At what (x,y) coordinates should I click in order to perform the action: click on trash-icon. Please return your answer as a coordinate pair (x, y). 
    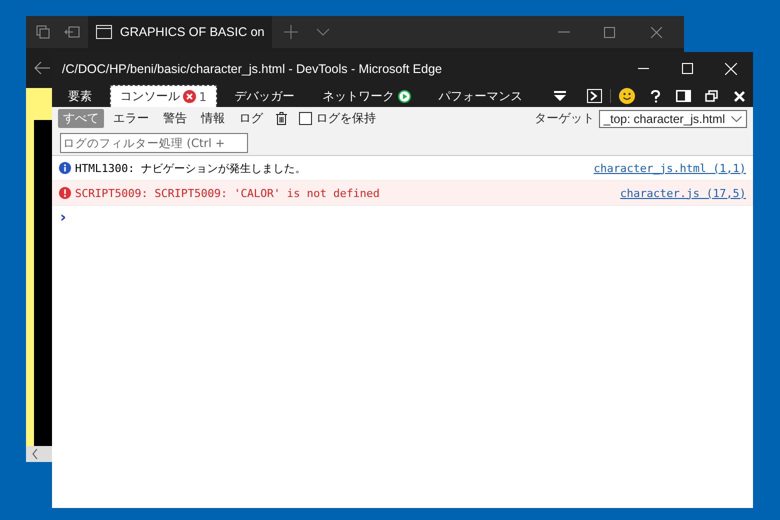
    Looking at the image, I should click on (281, 118).